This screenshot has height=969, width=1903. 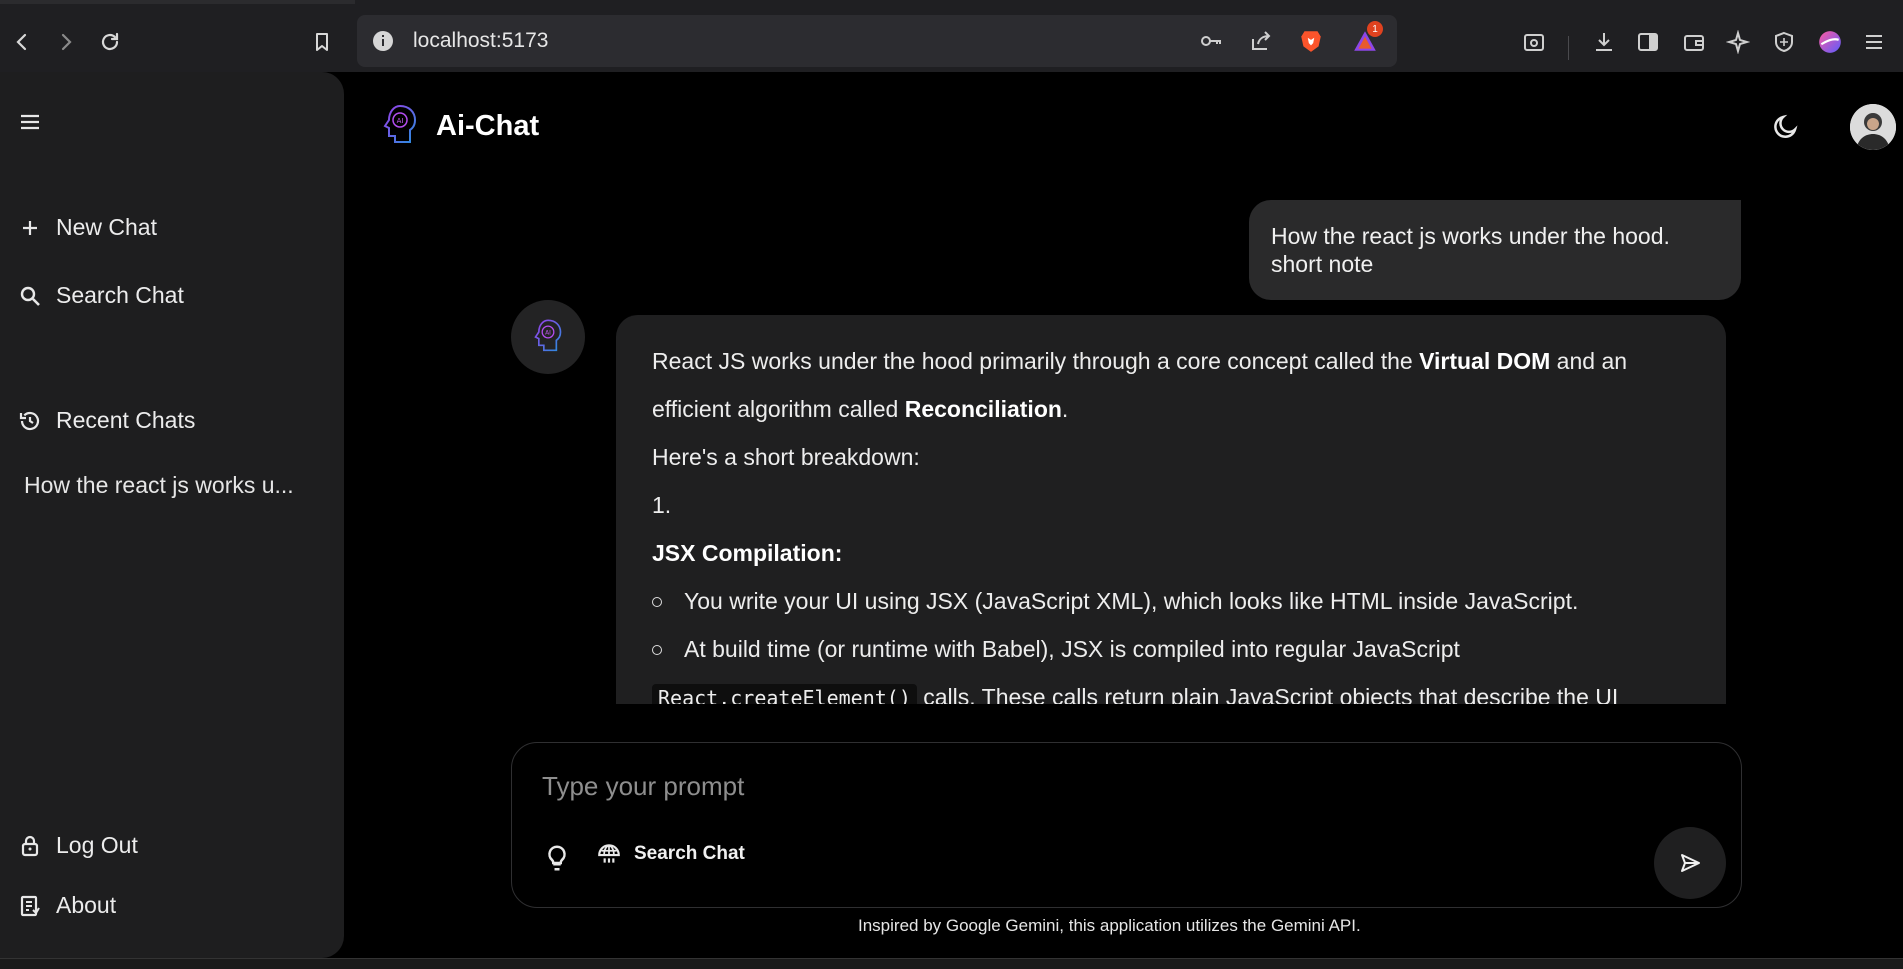 What do you see at coordinates (1785, 127) in the screenshot?
I see `dark-mode-toggle-icon` at bounding box center [1785, 127].